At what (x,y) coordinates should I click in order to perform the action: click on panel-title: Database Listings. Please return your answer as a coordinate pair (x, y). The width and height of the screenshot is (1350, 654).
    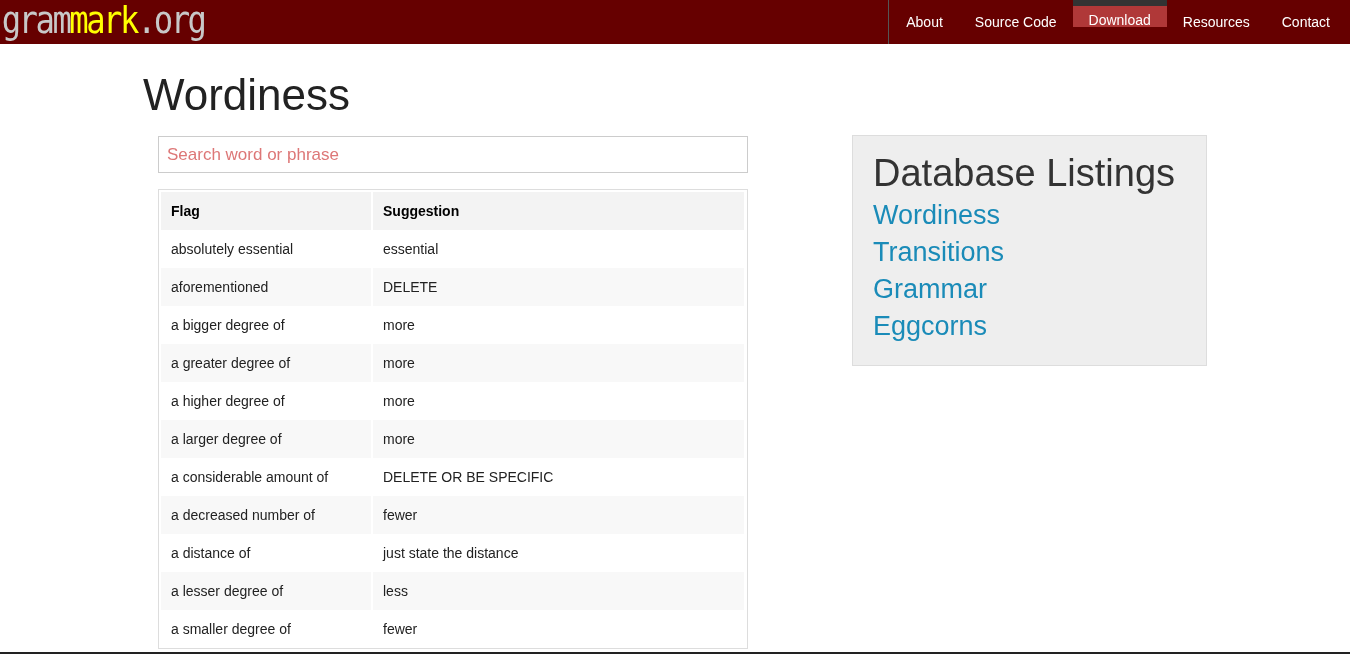
    Looking at the image, I should click on (1024, 173).